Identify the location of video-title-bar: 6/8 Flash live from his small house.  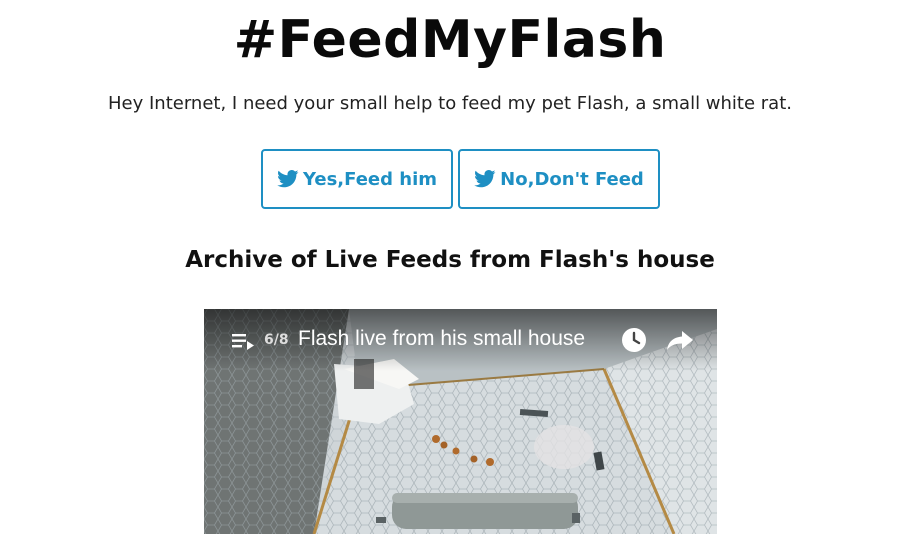
(460, 340).